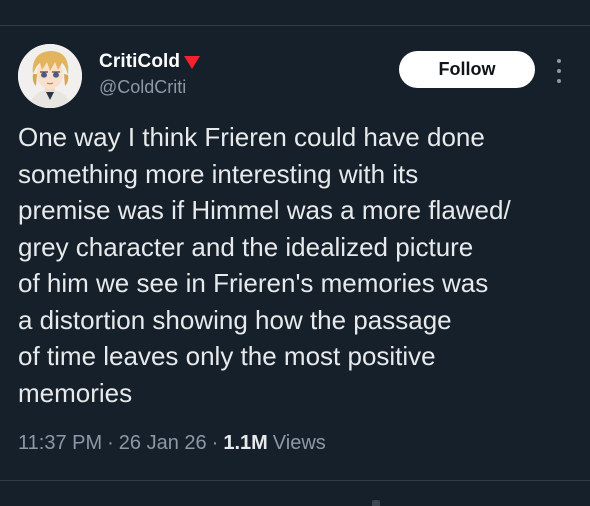  Describe the element at coordinates (295, 25) in the screenshot. I see `top-divider` at that location.